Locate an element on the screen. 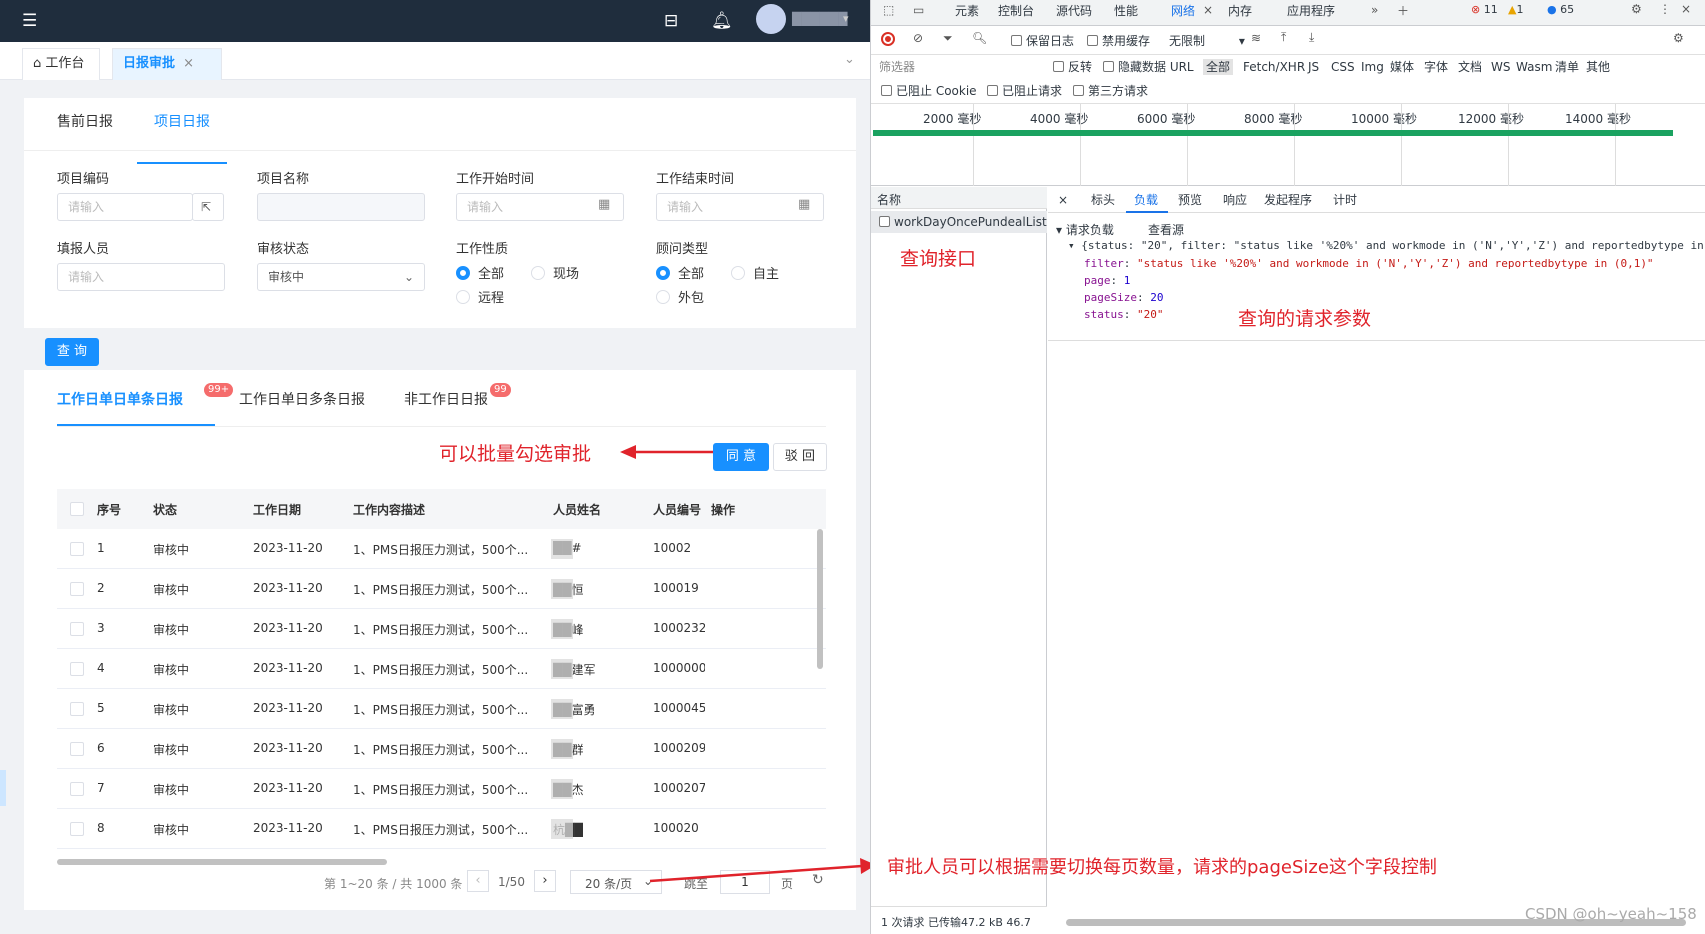 The height and width of the screenshot is (934, 1705). devtools-tab-elements: 元素 is located at coordinates (967, 11).